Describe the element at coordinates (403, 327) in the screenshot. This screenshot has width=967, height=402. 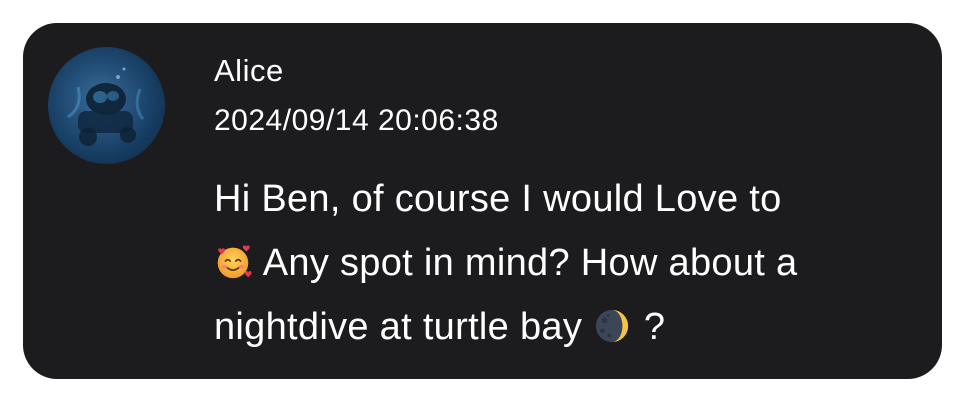
I see `message-text-segment: nightdive at turtle bay` at that location.